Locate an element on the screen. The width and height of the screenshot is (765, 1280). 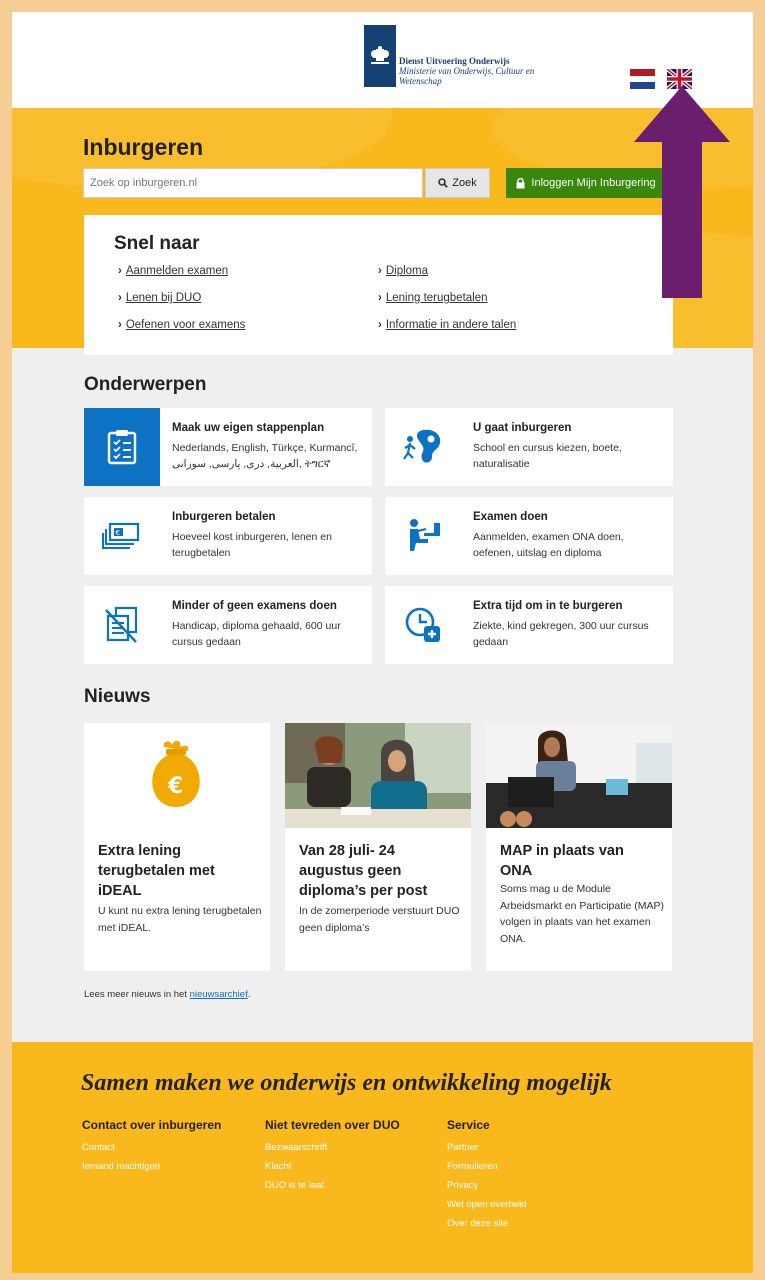
search-button-label: Zoek is located at coordinates (464, 183).